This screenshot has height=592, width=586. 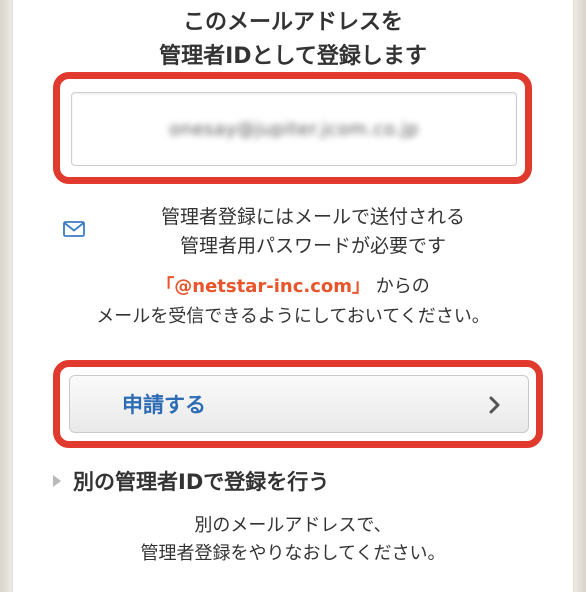 I want to click on receive-notice-line2: メールを受信できるようにしておいてください。, so click(x=293, y=316).